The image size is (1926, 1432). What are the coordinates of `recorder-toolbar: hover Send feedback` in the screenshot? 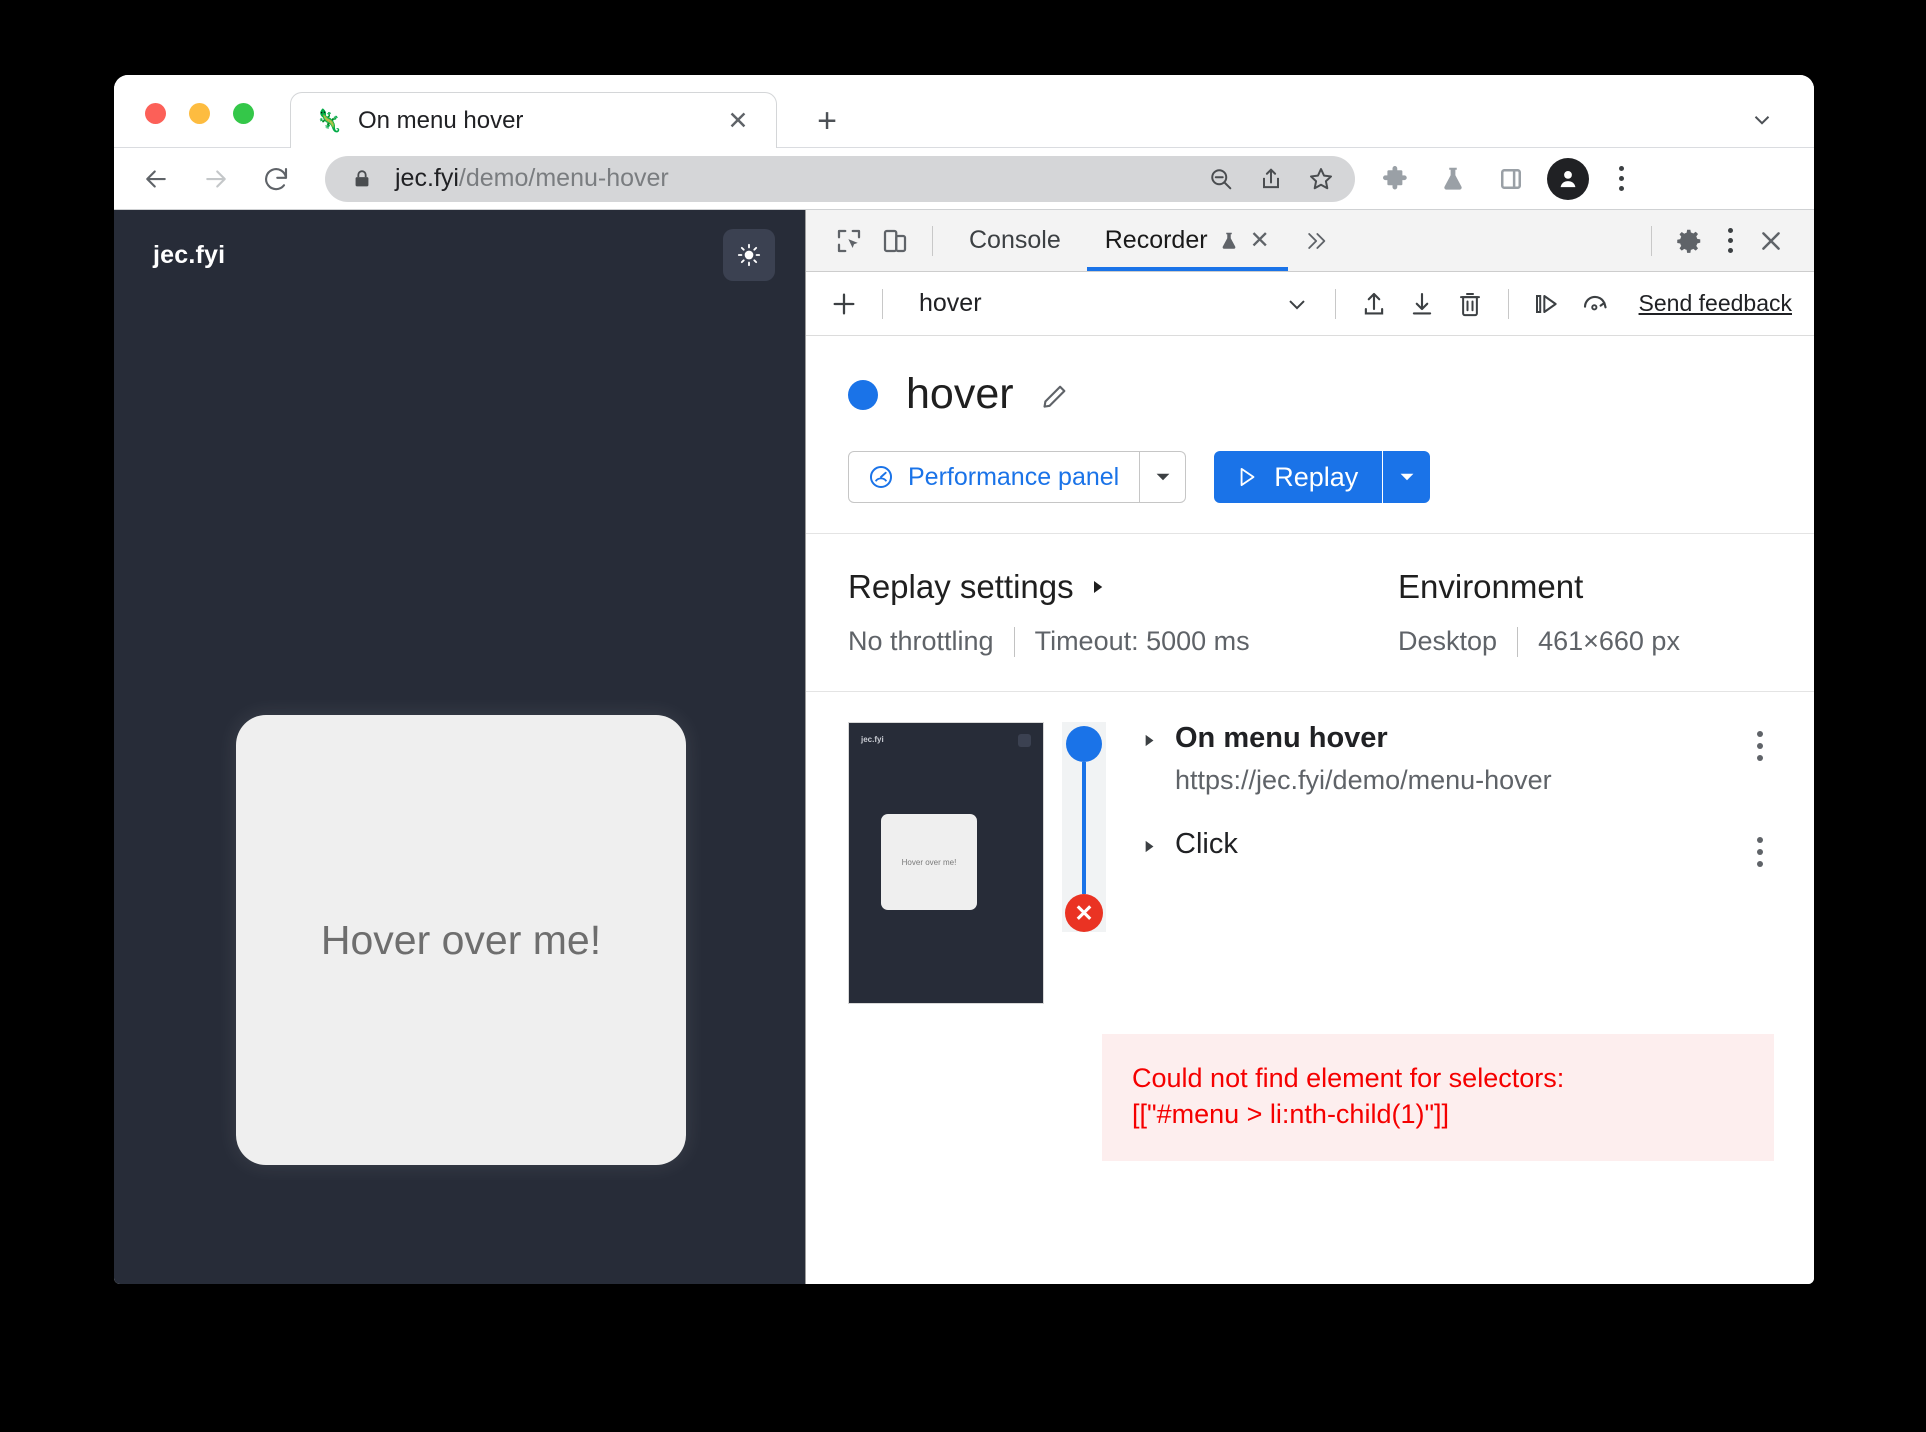 It's located at (1310, 304).